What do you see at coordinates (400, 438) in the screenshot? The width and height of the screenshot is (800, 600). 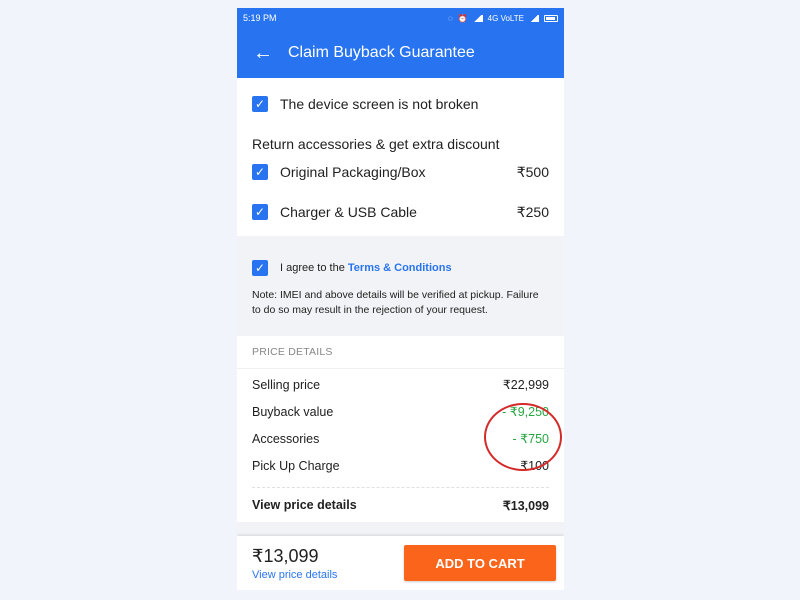 I see `price-row: Accessories - ₹750` at bounding box center [400, 438].